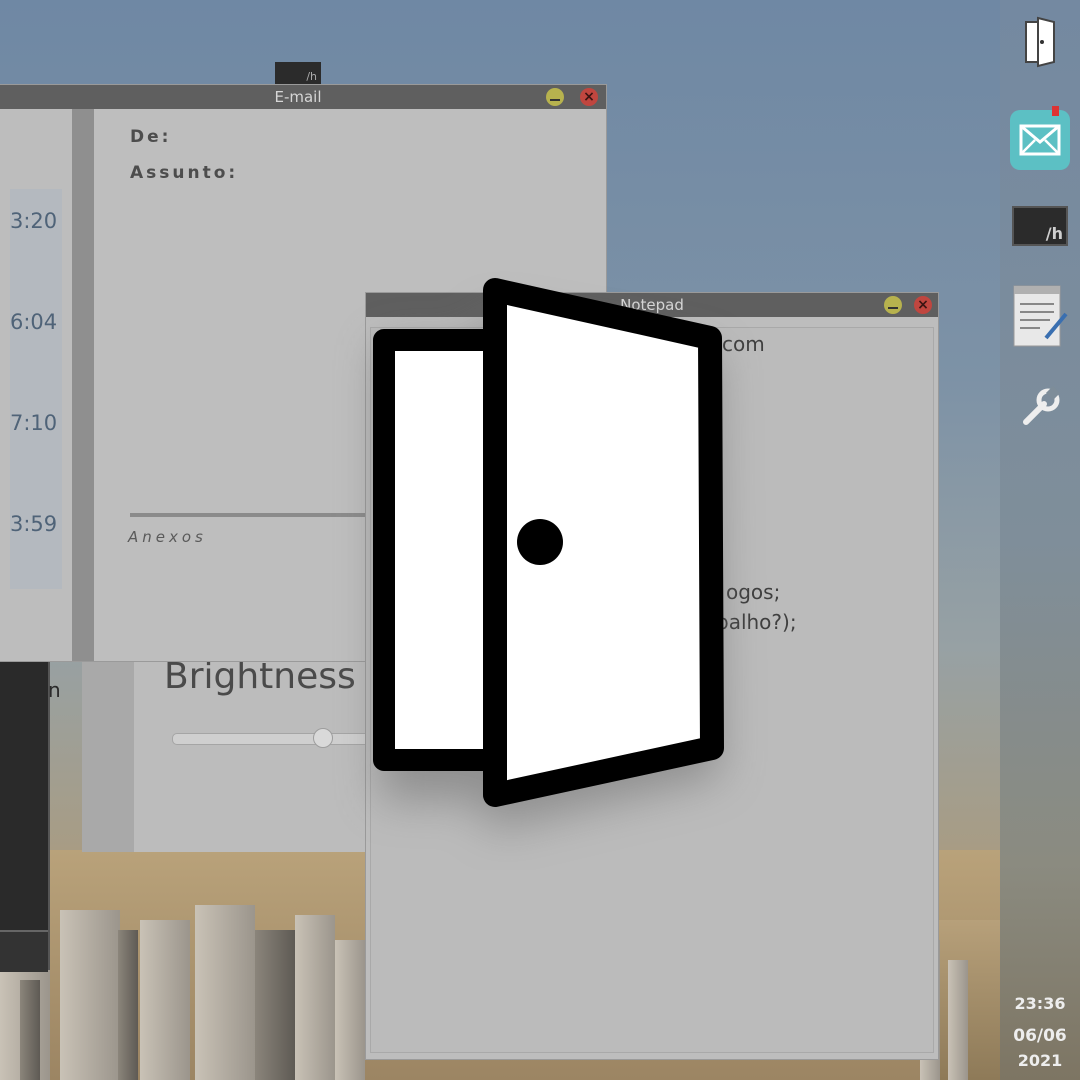 This screenshot has width=1080, height=1080. Describe the element at coordinates (1040, 540) in the screenshot. I see `taskbar: /h 23:36 06/06 2021` at that location.